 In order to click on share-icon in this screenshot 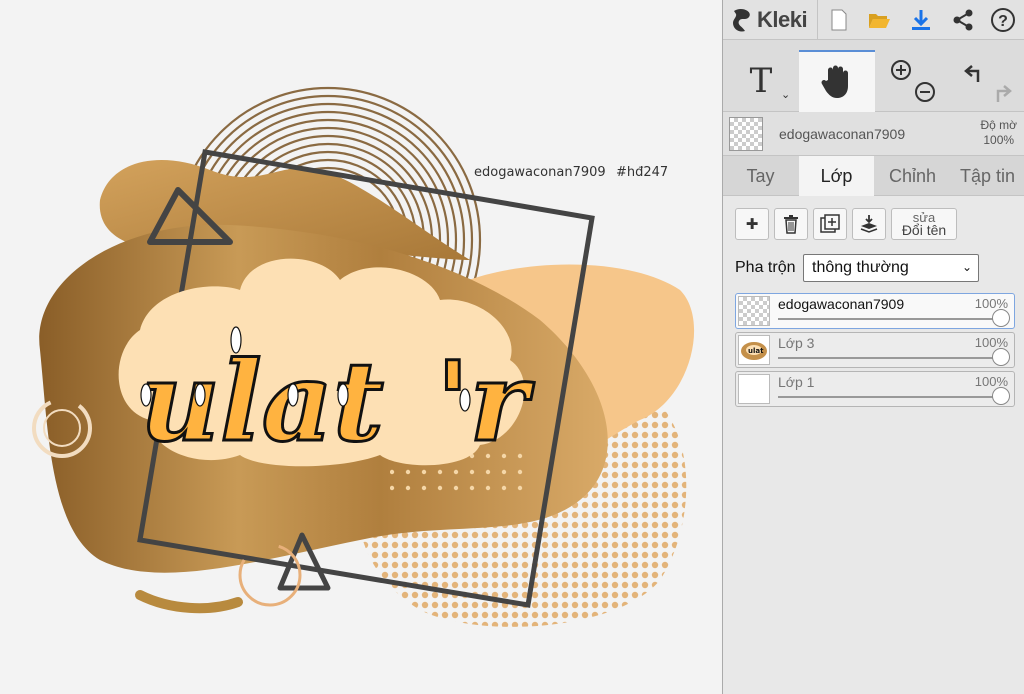, I will do `click(963, 20)`.